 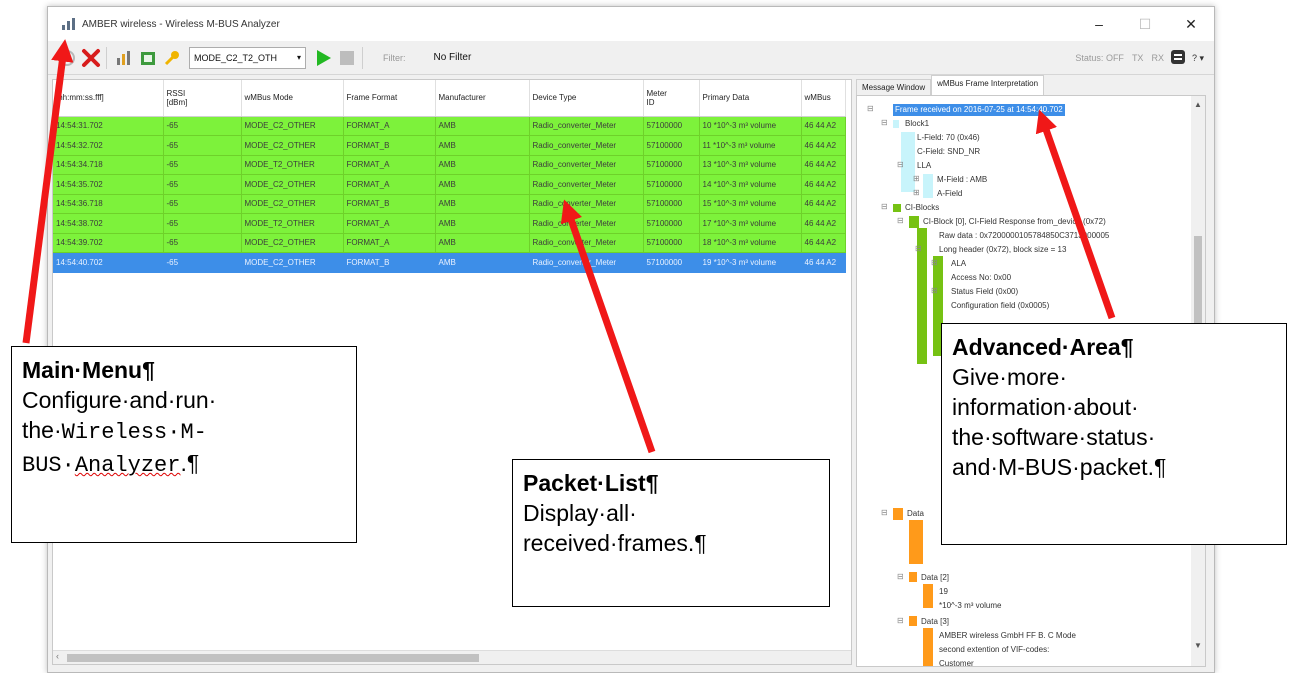 What do you see at coordinates (1059, 467) in the screenshot?
I see `callout-text: and·M-BUS·packet.¶` at bounding box center [1059, 467].